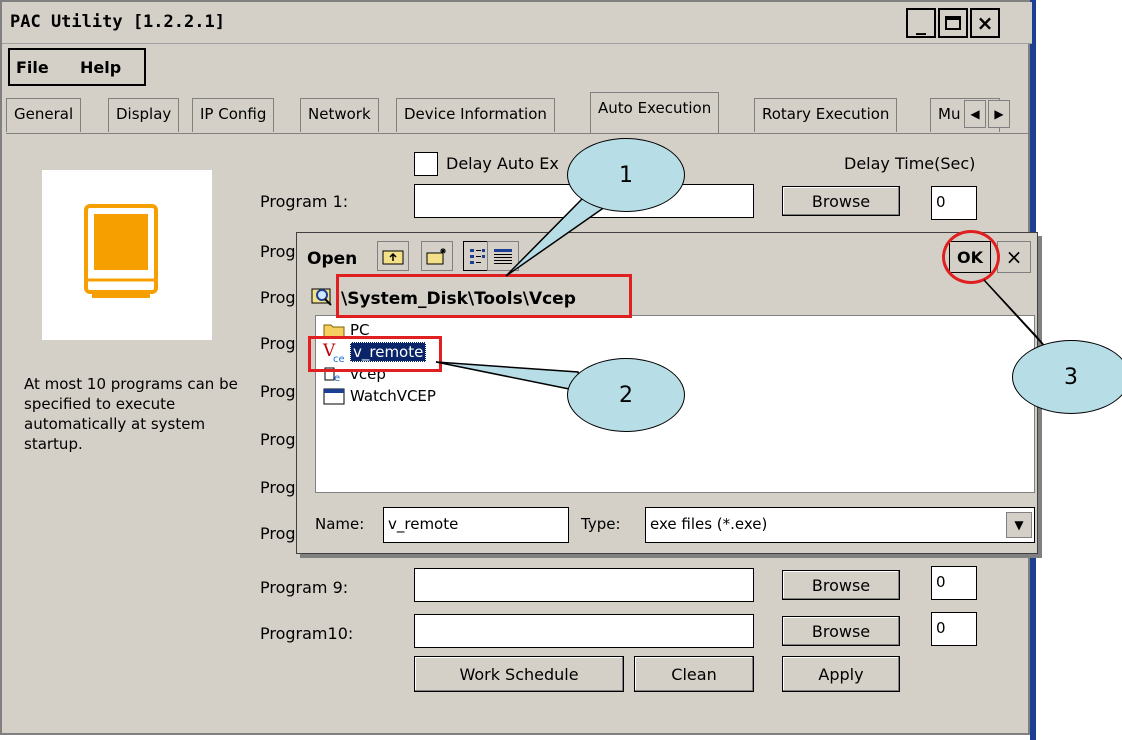  Describe the element at coordinates (1067, 377) in the screenshot. I see `callout-3: 3` at that location.